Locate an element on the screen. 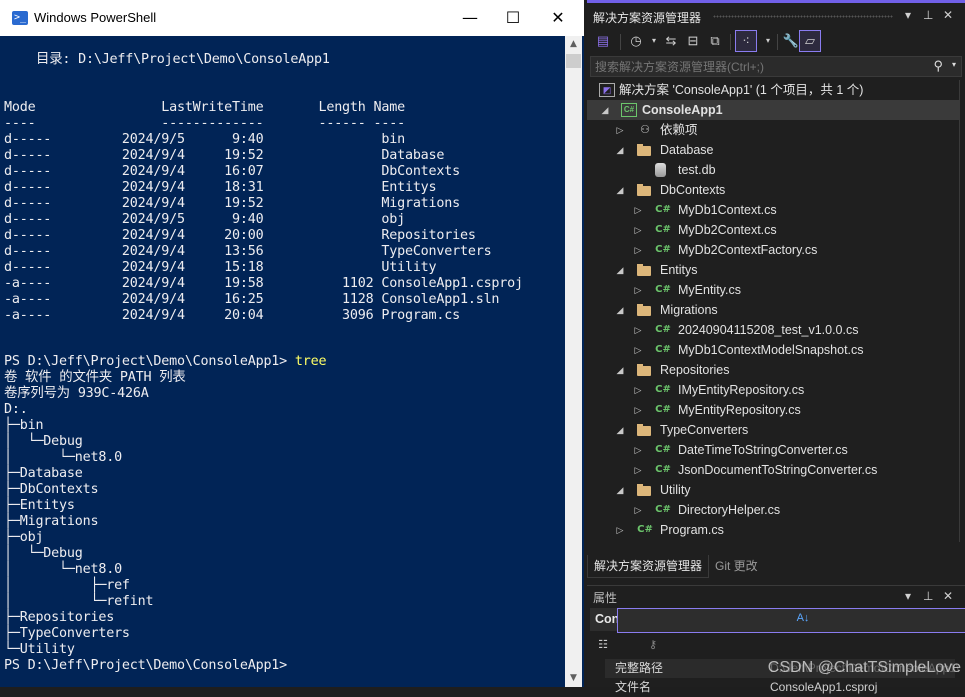  tab-git-changes: Git 更改 is located at coordinates (736, 566).